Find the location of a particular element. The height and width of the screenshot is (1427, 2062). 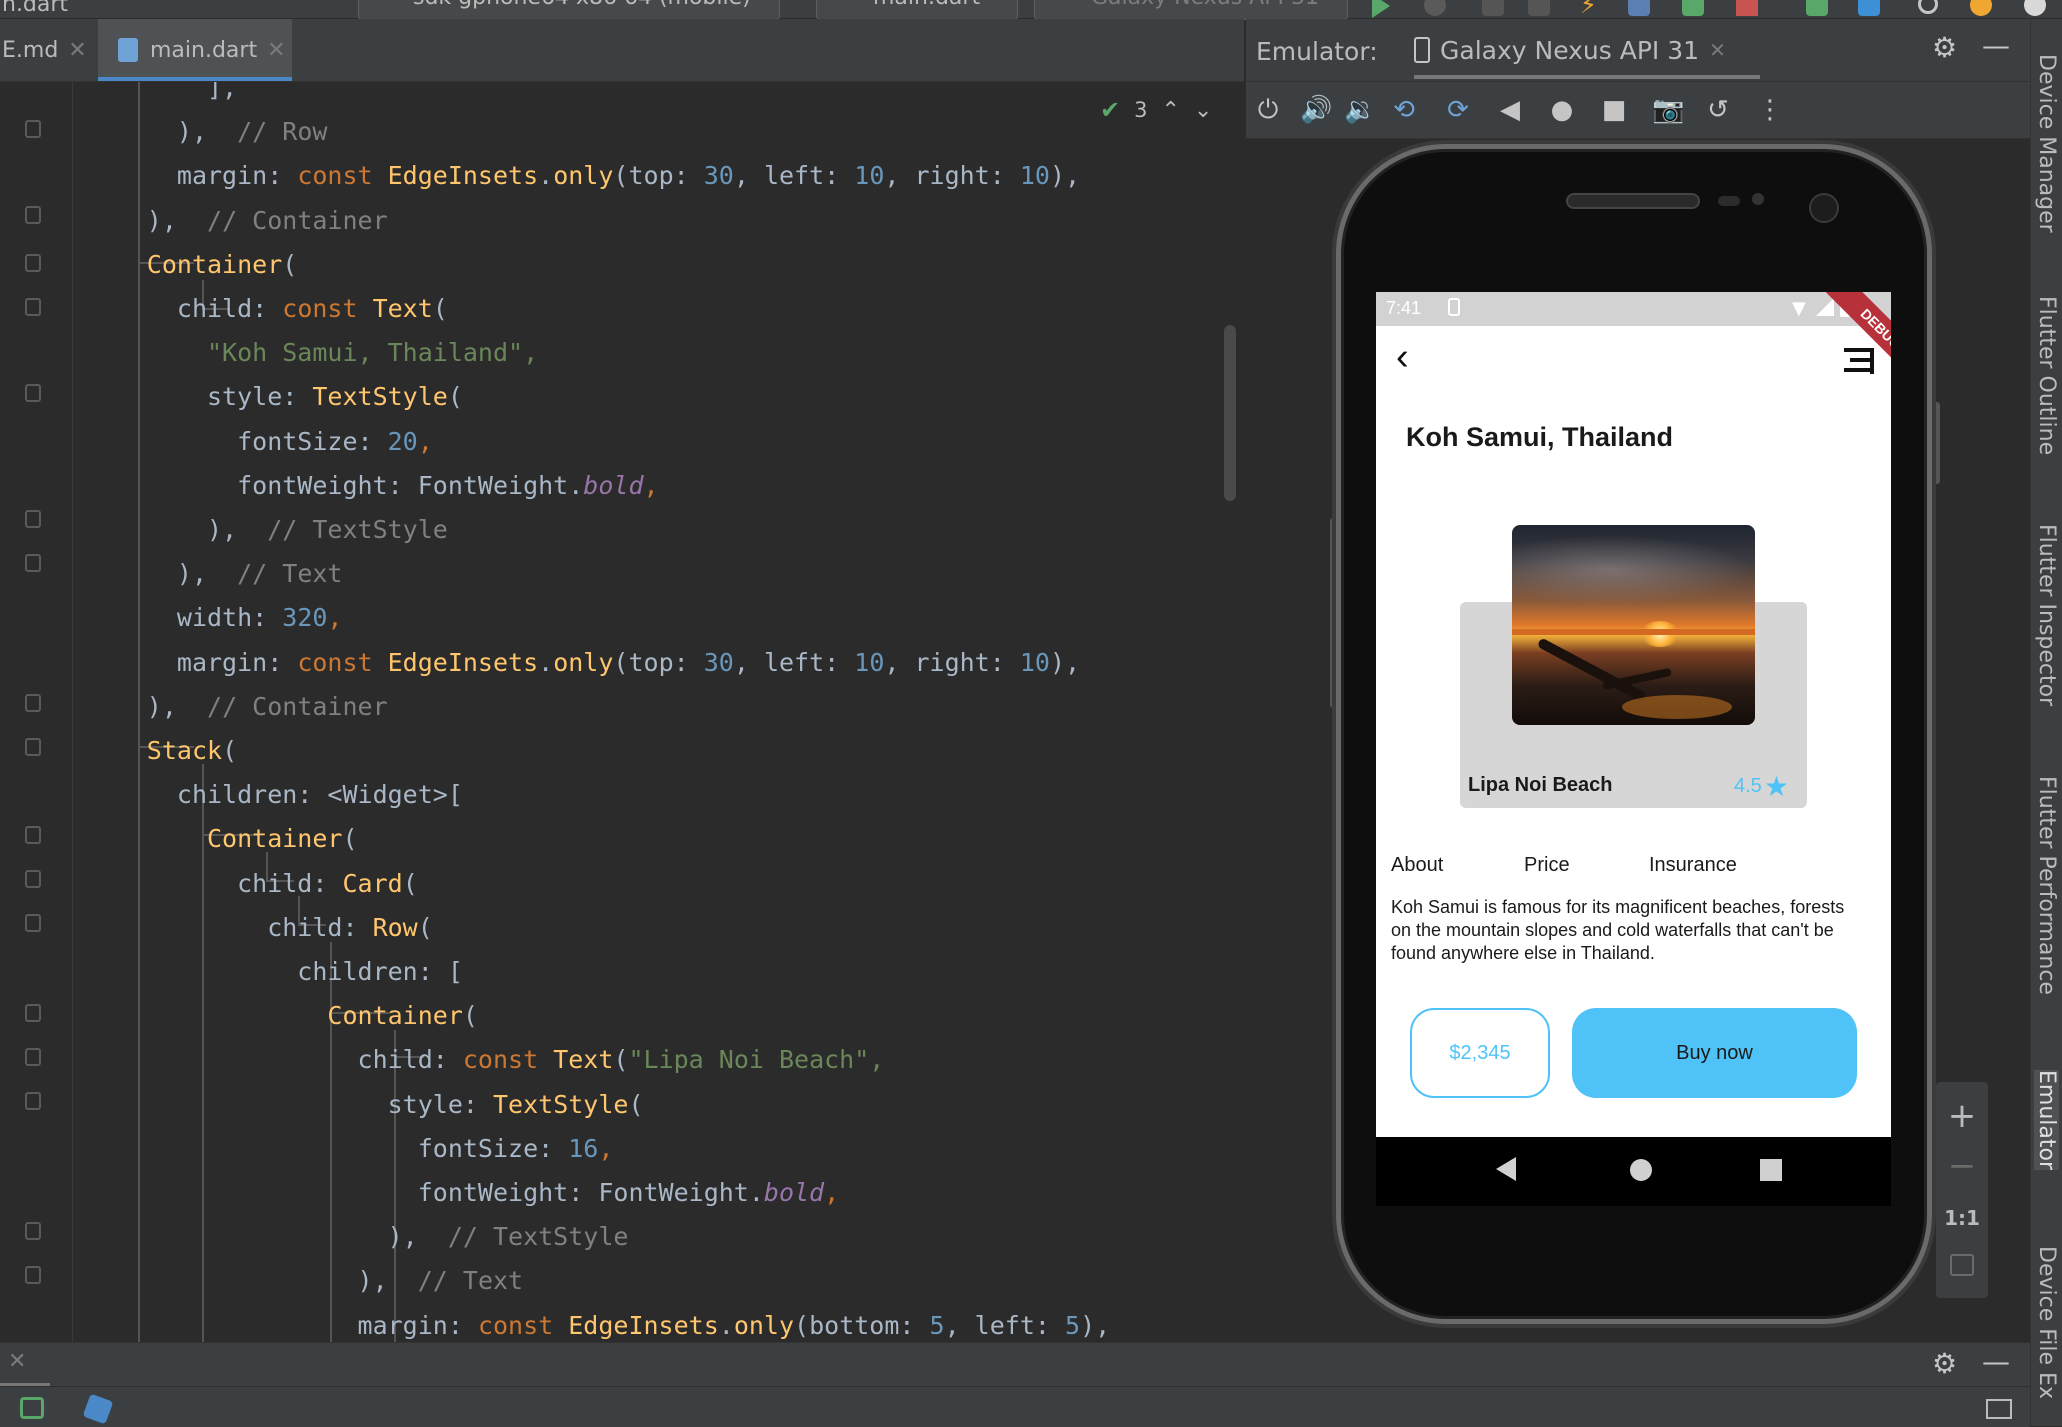

run-config-selector: main.dart is located at coordinates (917, 10).